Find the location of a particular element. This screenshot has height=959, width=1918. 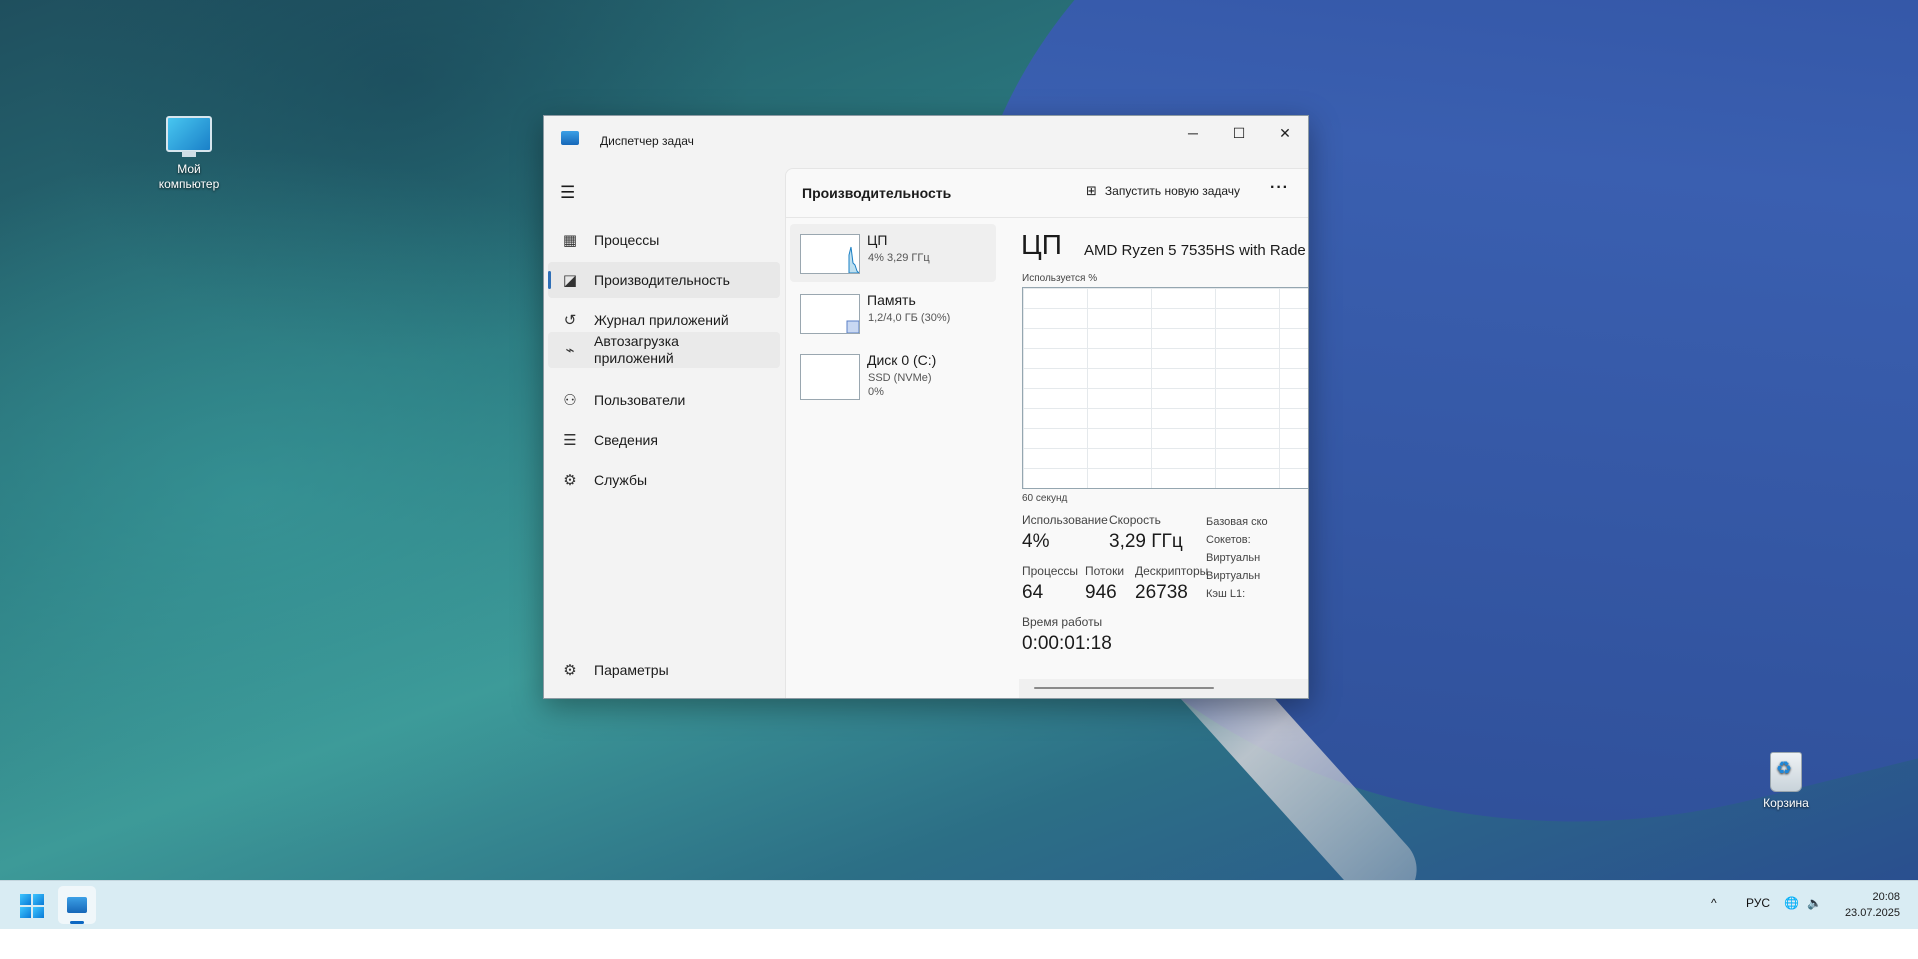

resource-sub: 4% 3,29 ГГц is located at coordinates (899, 258).